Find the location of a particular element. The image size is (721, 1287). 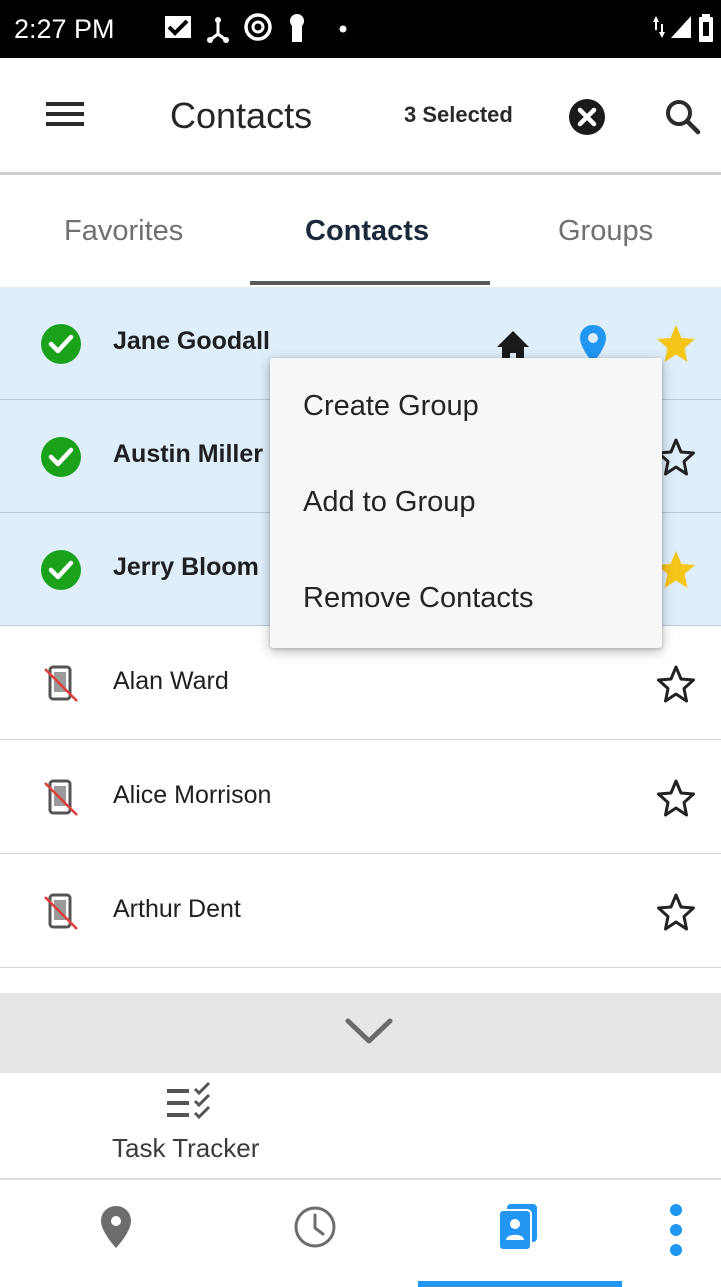

menu-item-label: Remove Contacts is located at coordinates (418, 598).